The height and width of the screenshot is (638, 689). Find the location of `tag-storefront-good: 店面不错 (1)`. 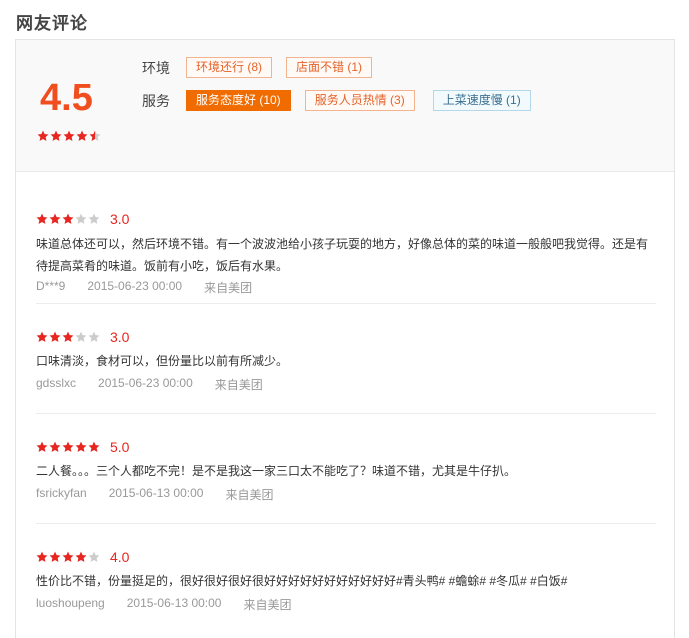

tag-storefront-good: 店面不错 (1) is located at coordinates (329, 67).